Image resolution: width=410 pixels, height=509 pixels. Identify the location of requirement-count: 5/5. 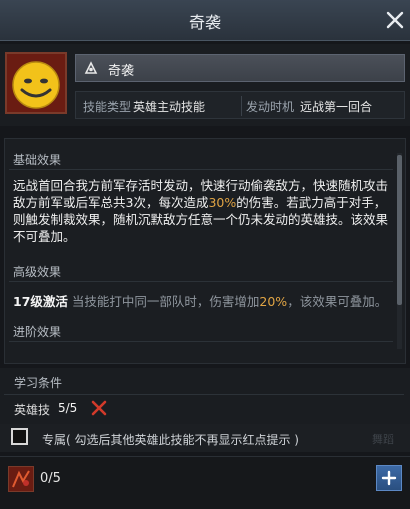
(68, 408).